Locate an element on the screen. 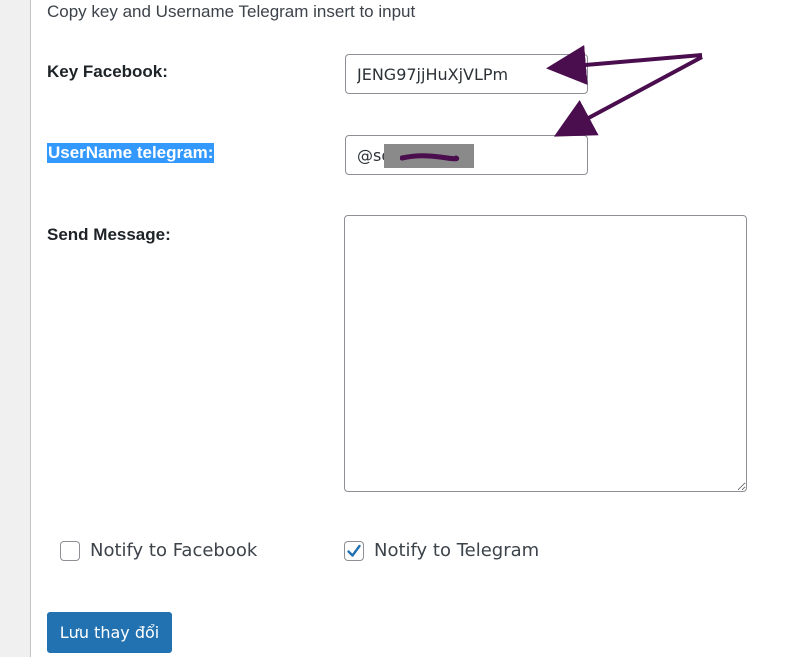 The width and height of the screenshot is (789, 657). notify-facebook-checkbox is located at coordinates (70, 550).